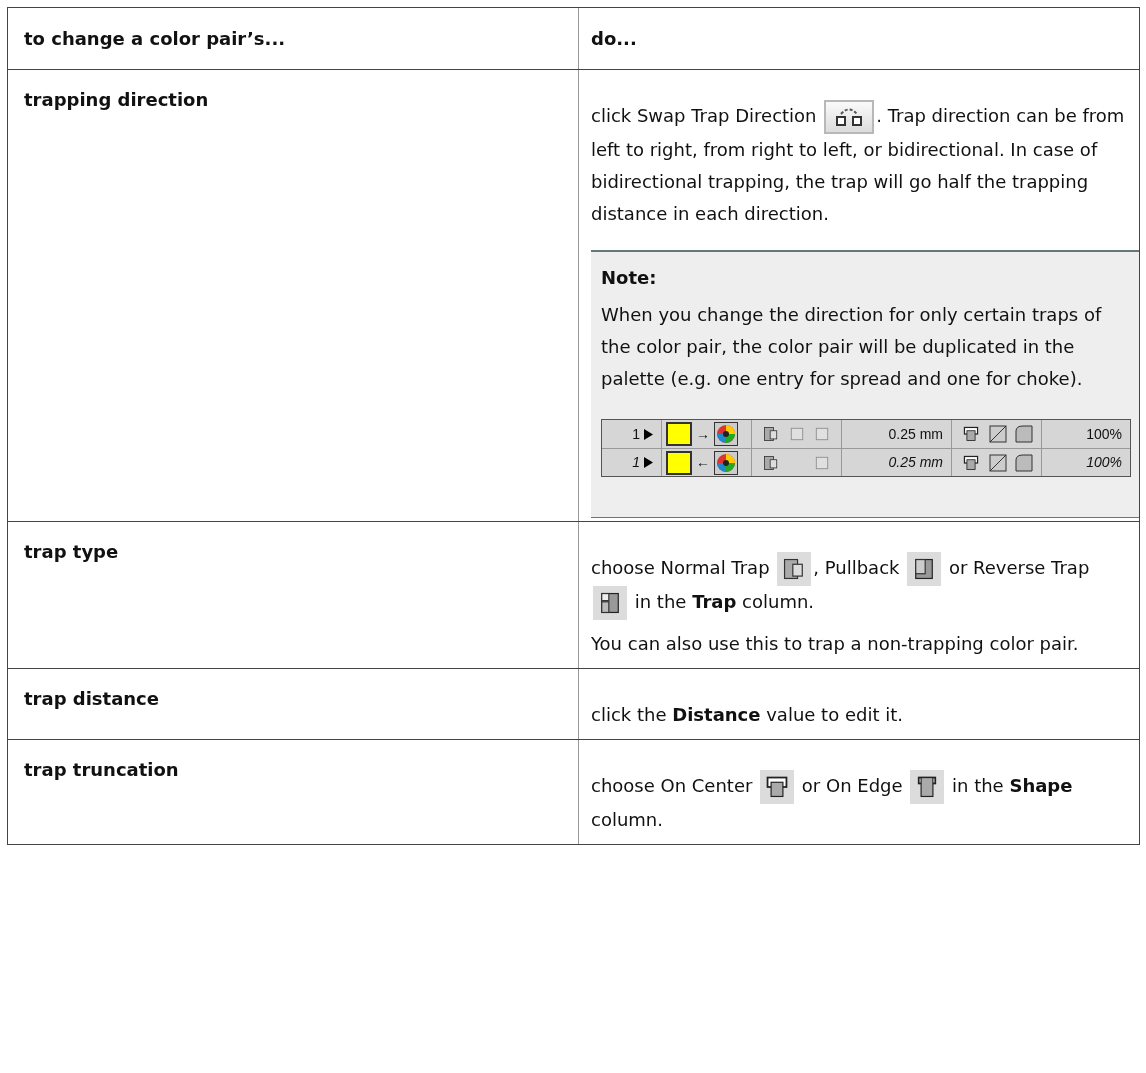  What do you see at coordinates (822, 434) in the screenshot?
I see `empty-square-icon` at bounding box center [822, 434].